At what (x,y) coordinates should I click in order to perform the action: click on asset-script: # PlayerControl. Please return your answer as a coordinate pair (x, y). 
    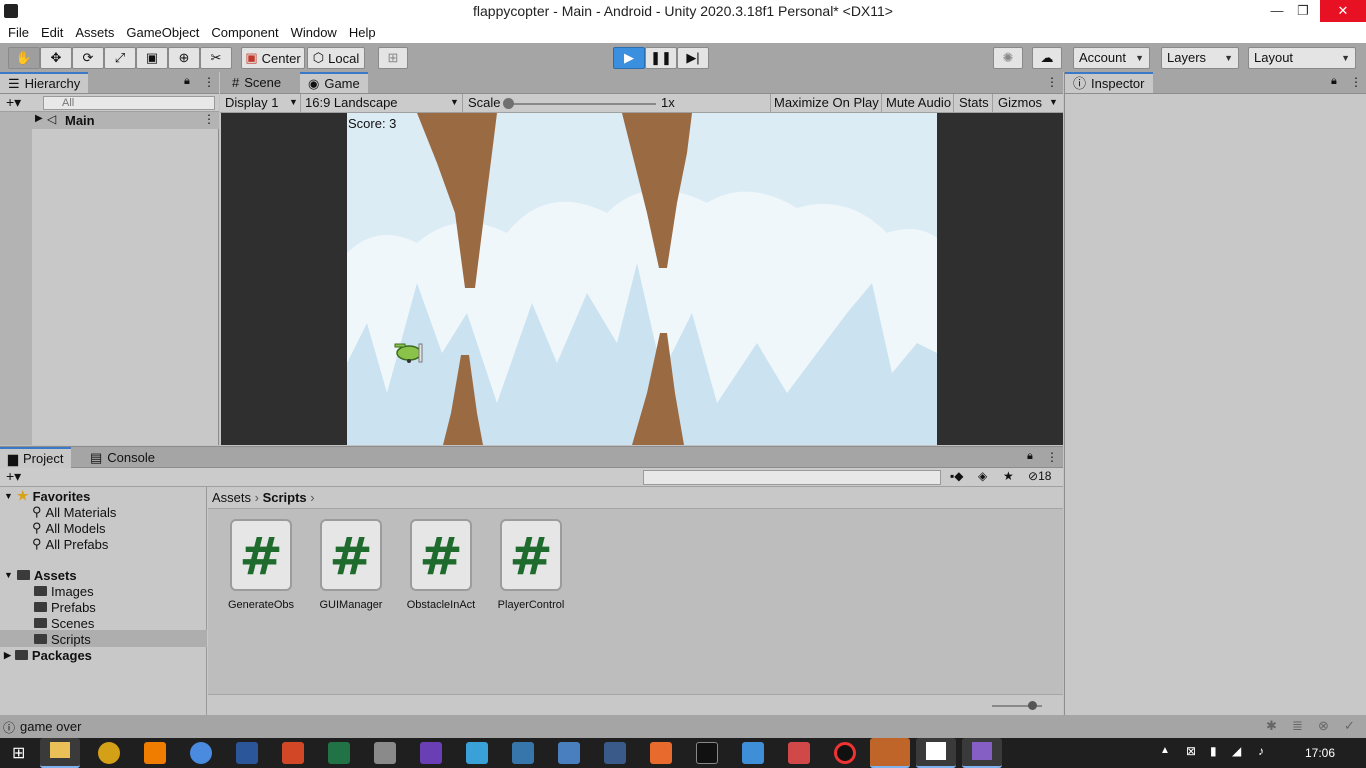
    Looking at the image, I should click on (531, 565).